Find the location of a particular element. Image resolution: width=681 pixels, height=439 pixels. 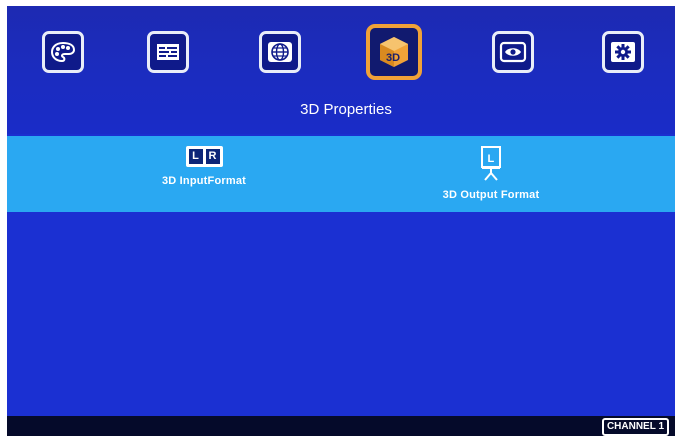

globe-icon-button is located at coordinates (280, 52).